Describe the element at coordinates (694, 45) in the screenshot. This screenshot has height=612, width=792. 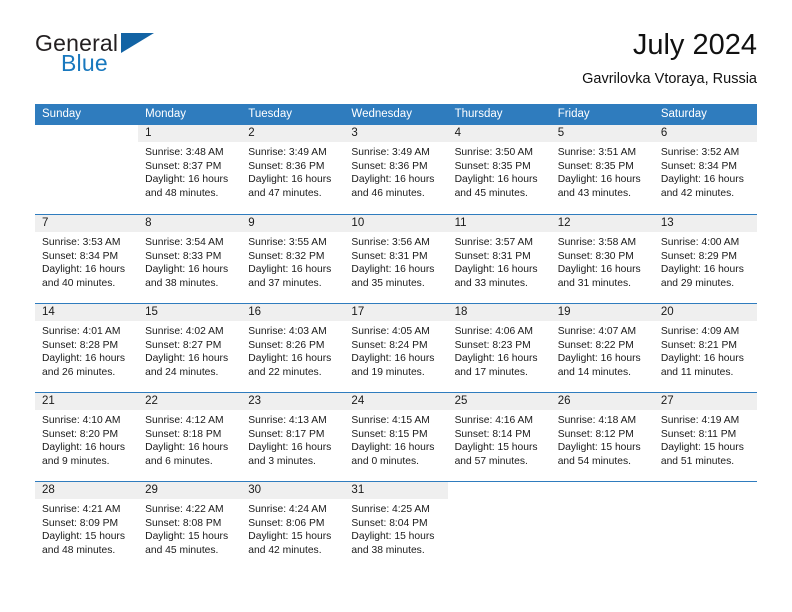
I see `page-title: July 2024` at that location.